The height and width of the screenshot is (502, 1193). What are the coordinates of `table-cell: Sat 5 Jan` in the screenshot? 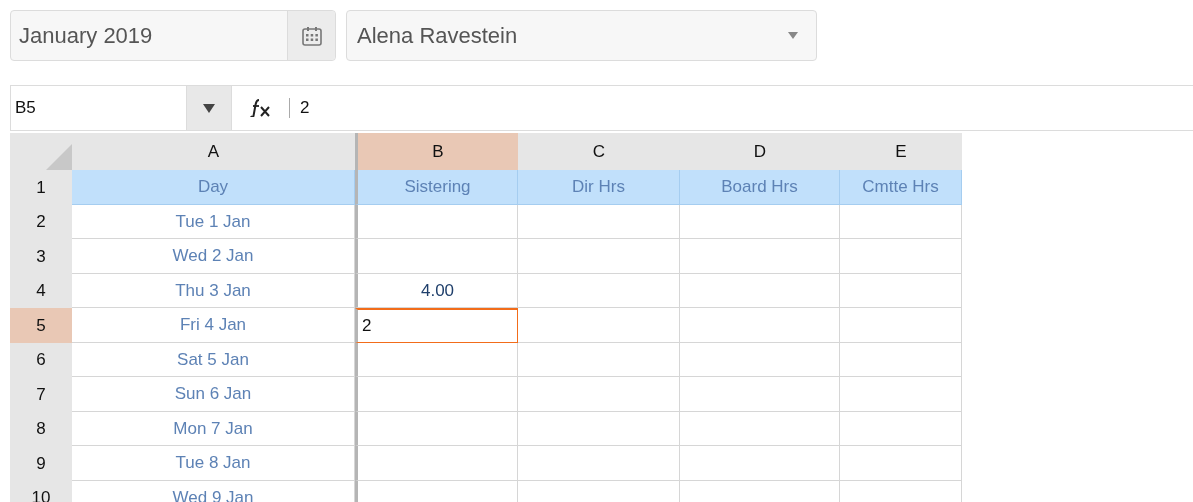 It's located at (213, 359).